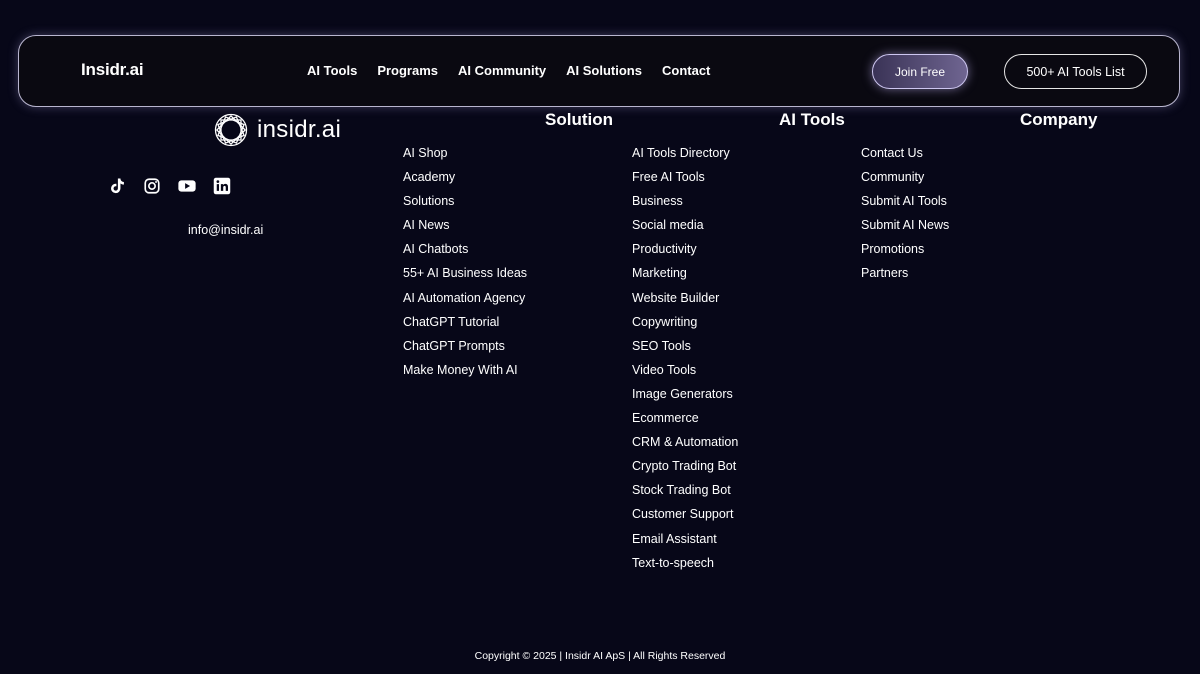 The width and height of the screenshot is (1200, 674). I want to click on solution-link: ChatGPT Prompts, so click(465, 350).